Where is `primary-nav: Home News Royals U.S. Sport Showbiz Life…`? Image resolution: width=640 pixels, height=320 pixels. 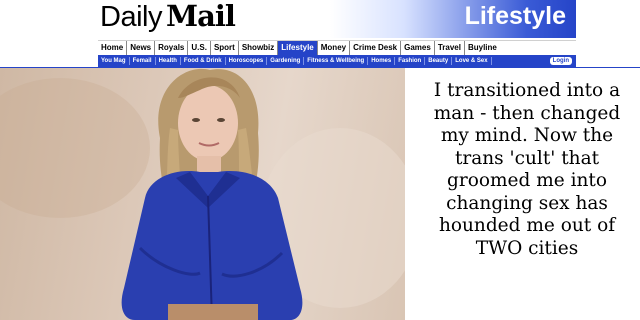
primary-nav: Home News Royals U.S. Sport Showbiz Life… is located at coordinates (337, 48).